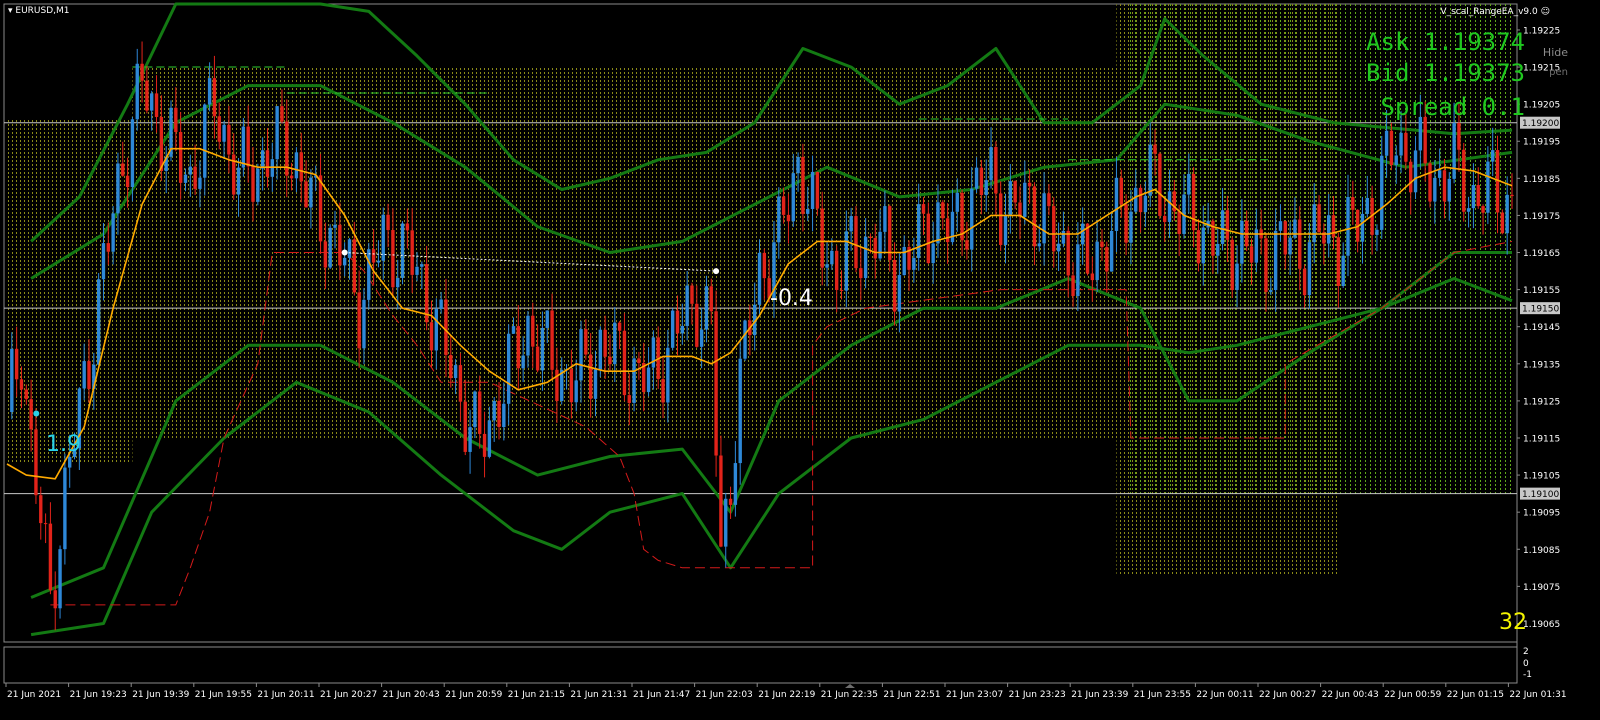 This screenshot has height=720, width=1600. Describe the element at coordinates (1526, 664) in the screenshot. I see `subwindow-tick-label: 0` at that location.